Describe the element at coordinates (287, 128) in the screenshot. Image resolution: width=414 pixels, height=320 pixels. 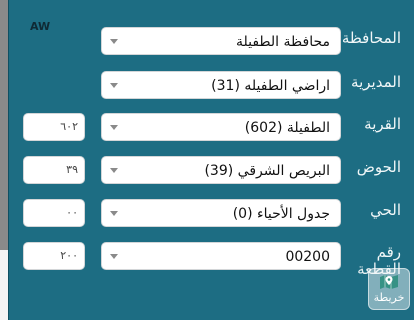
I see `village-value: الطفيلة (602)` at that location.